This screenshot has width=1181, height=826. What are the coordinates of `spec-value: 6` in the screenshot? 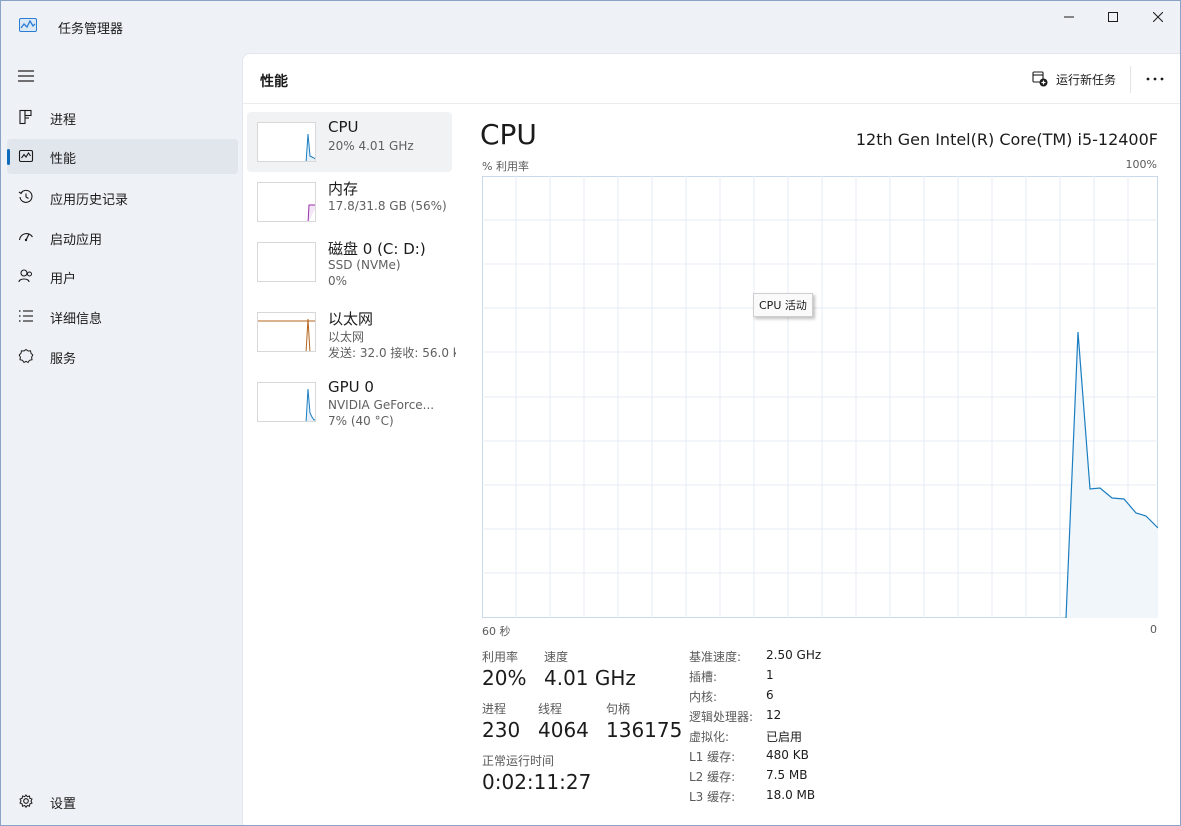 It's located at (770, 695).